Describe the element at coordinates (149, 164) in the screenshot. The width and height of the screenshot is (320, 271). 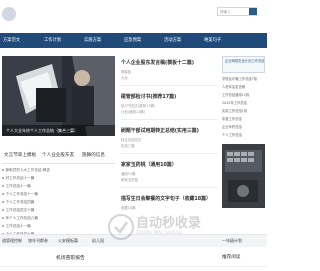
I see `article-title: 家家玉药桃（通用10篇）` at that location.